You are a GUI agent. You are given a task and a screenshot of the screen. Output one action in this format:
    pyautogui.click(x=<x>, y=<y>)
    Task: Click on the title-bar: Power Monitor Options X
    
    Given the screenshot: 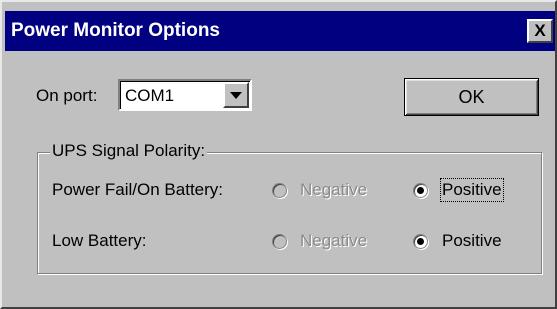 What is the action you would take?
    pyautogui.click(x=280, y=31)
    